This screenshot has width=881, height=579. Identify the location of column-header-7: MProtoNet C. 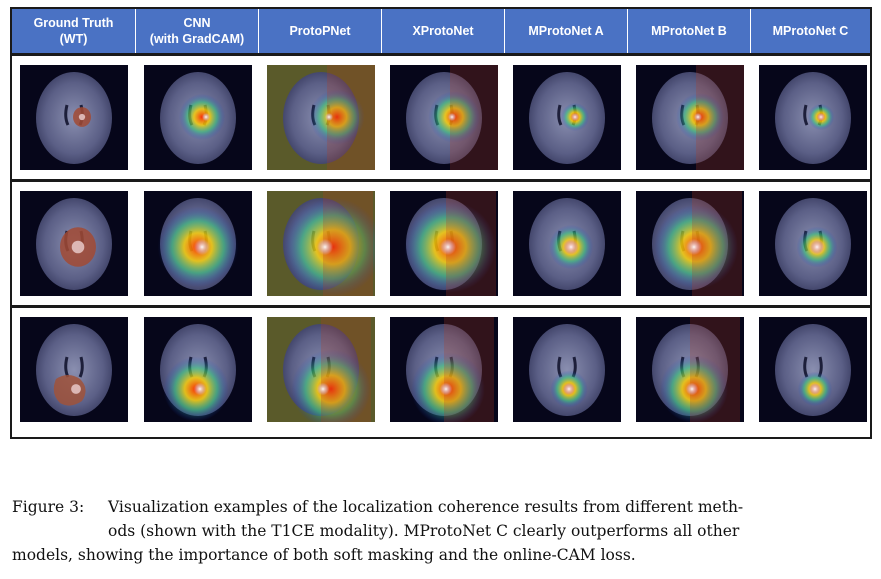
(810, 31).